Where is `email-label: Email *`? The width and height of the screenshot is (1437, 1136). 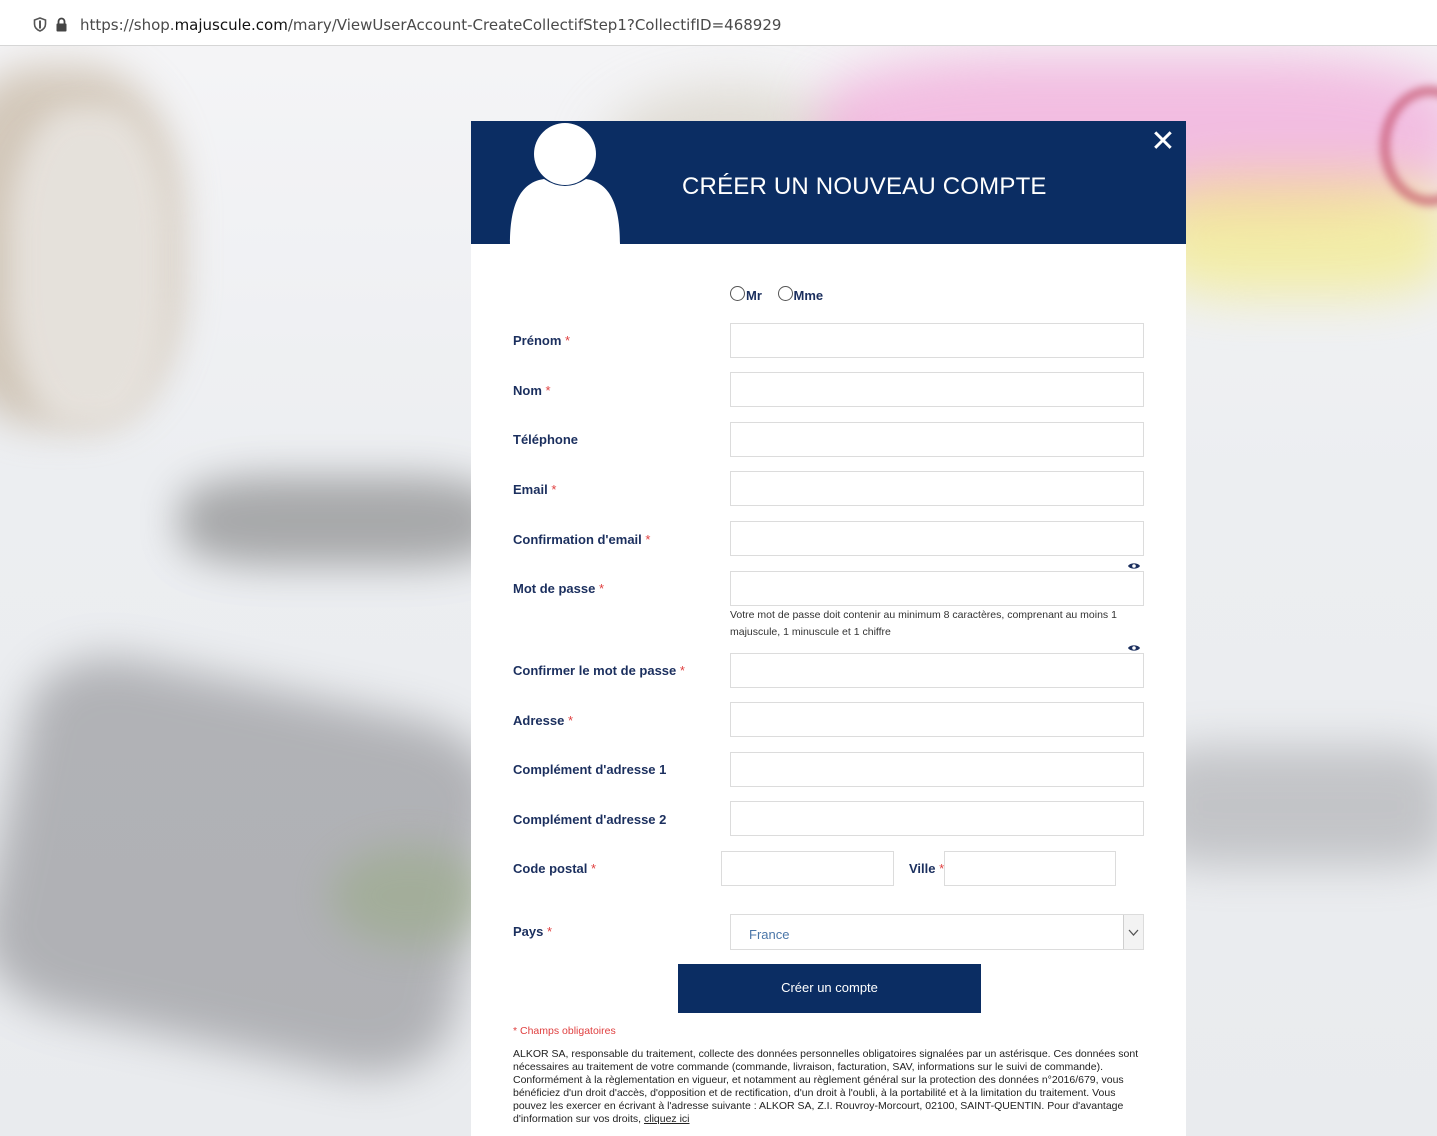
email-label: Email * is located at coordinates (535, 489).